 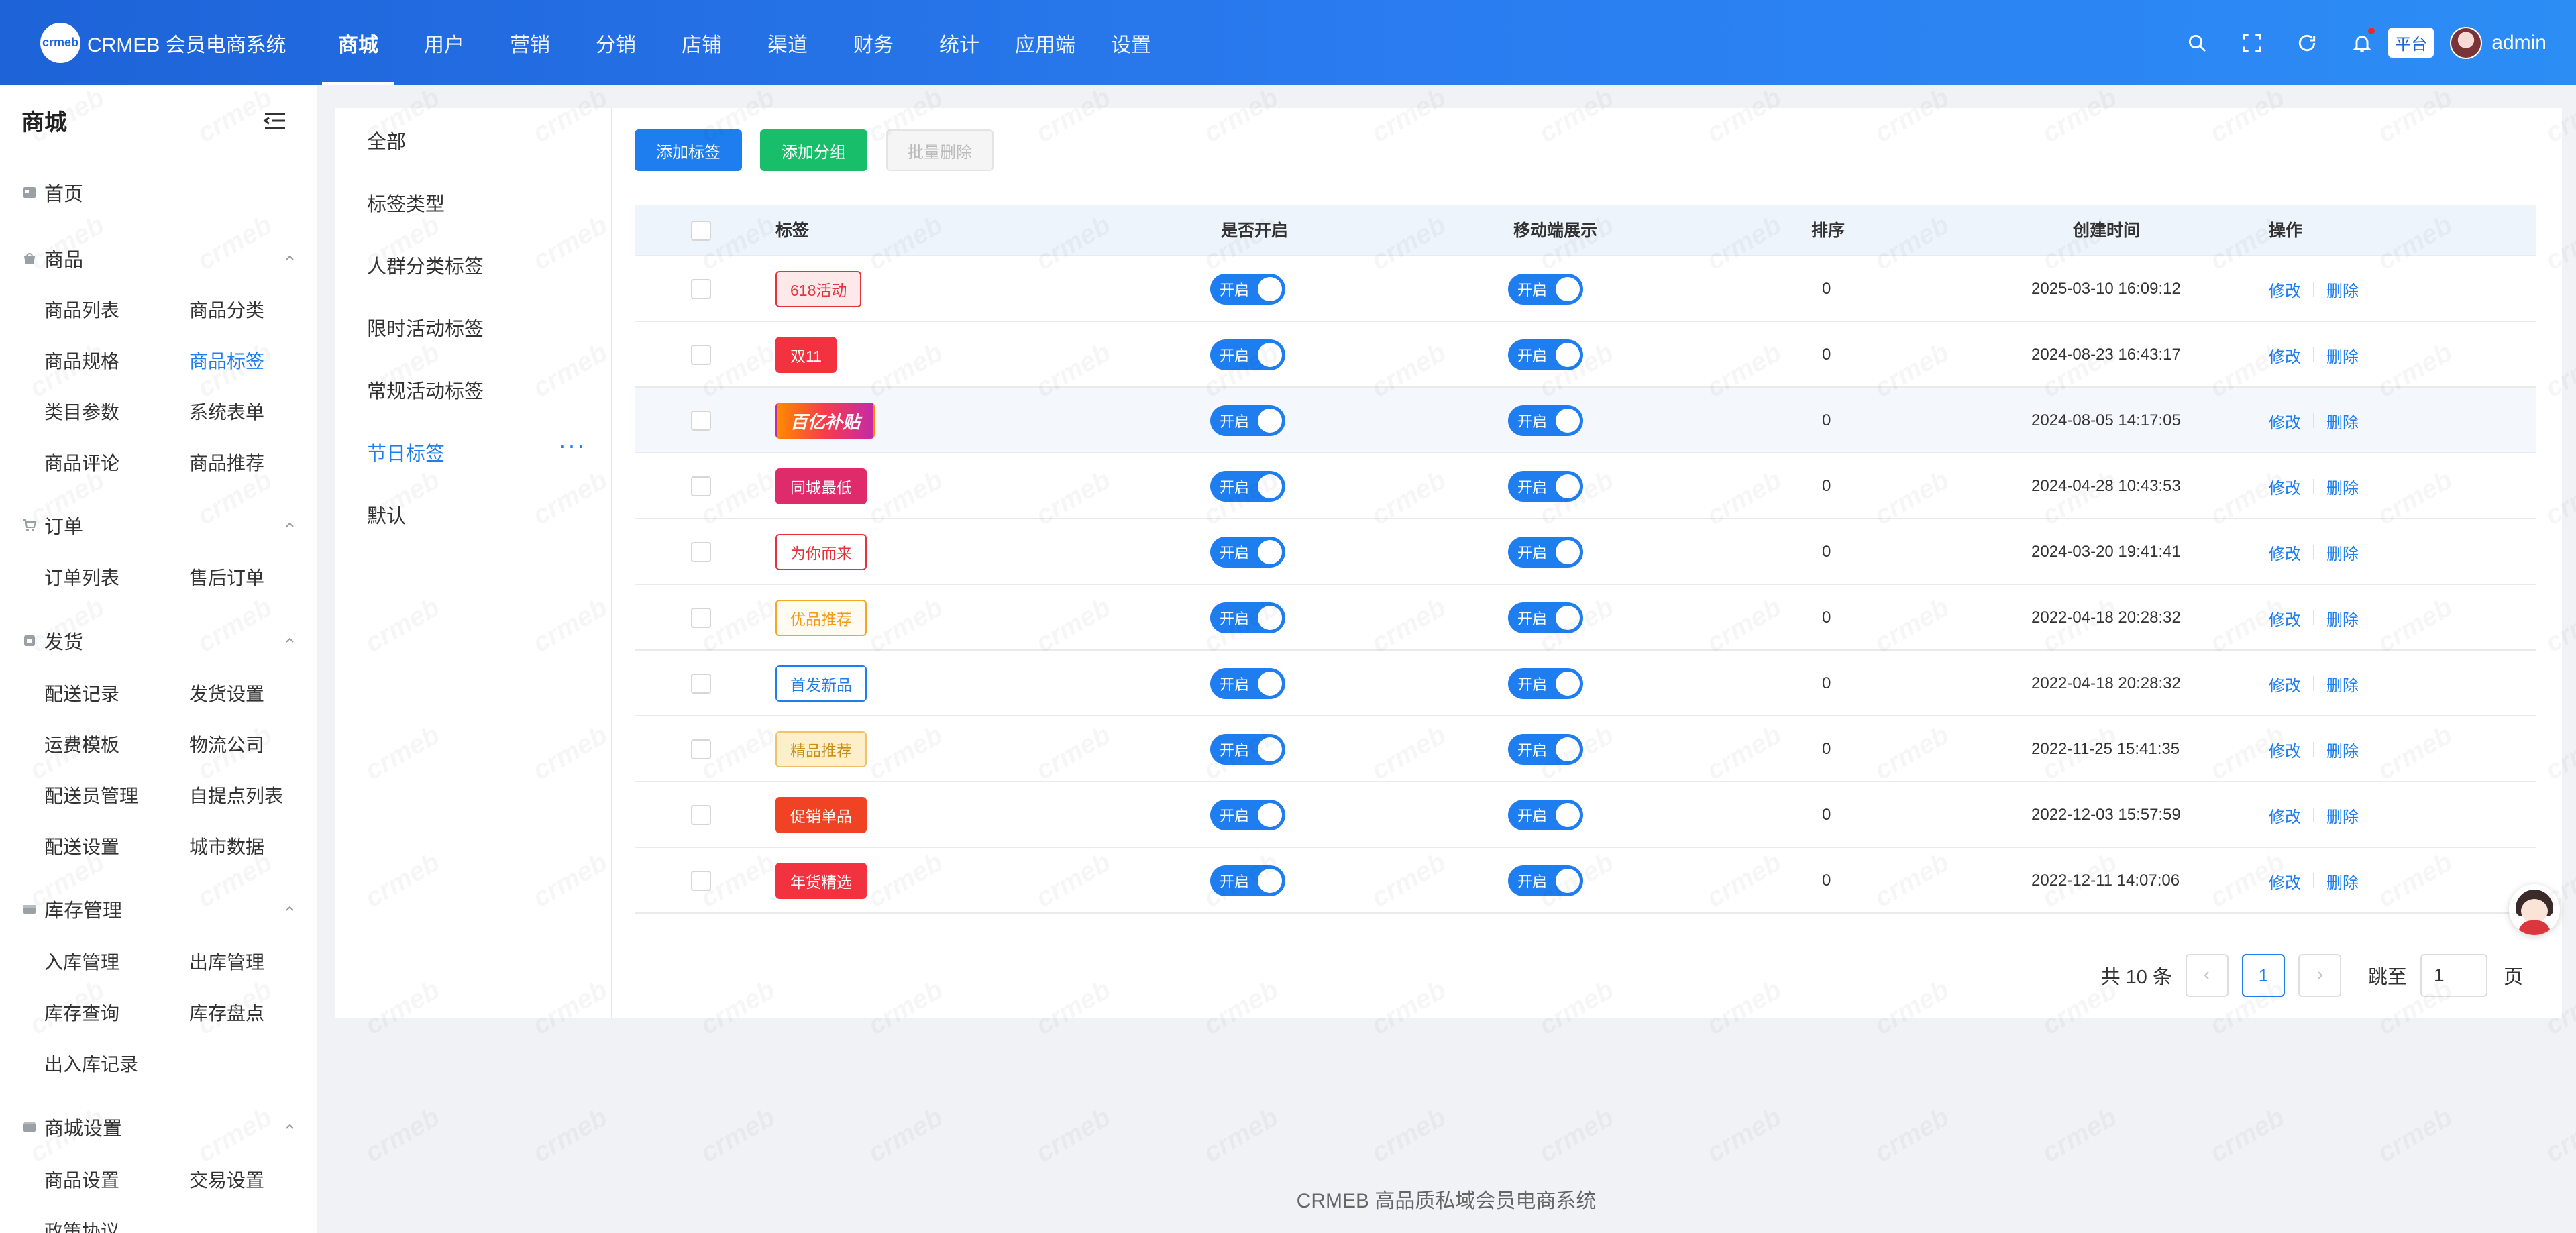 What do you see at coordinates (81, 1013) in the screenshot?
I see `sidebar-item-stock-query: 库存查询` at bounding box center [81, 1013].